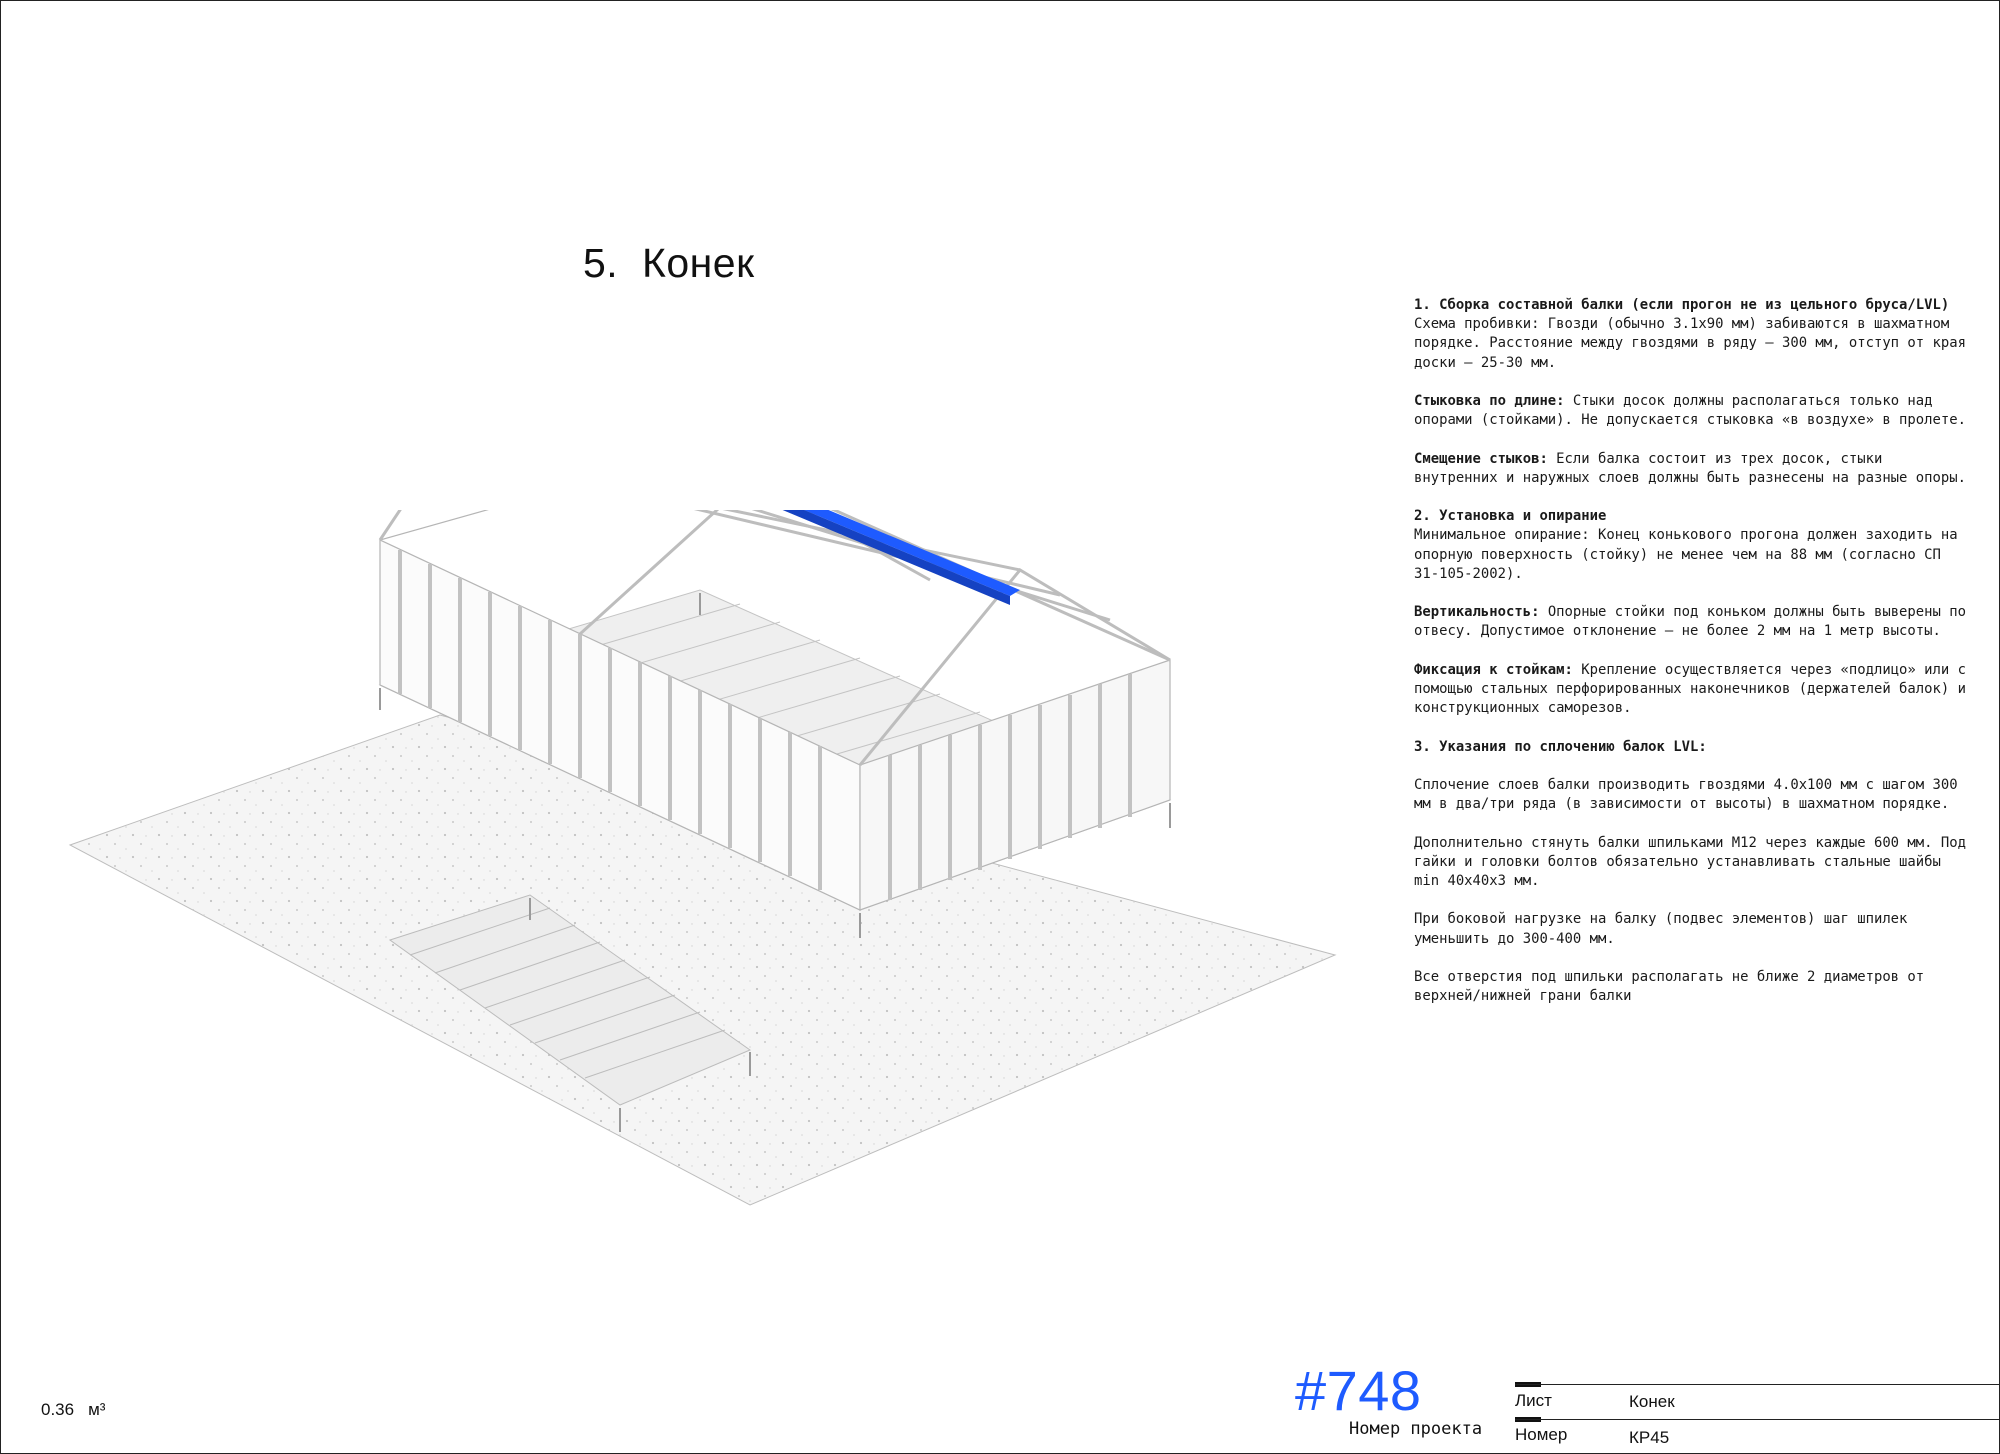 This screenshot has height=1454, width=2000. I want to click on number-label: Номер, so click(1541, 1434).